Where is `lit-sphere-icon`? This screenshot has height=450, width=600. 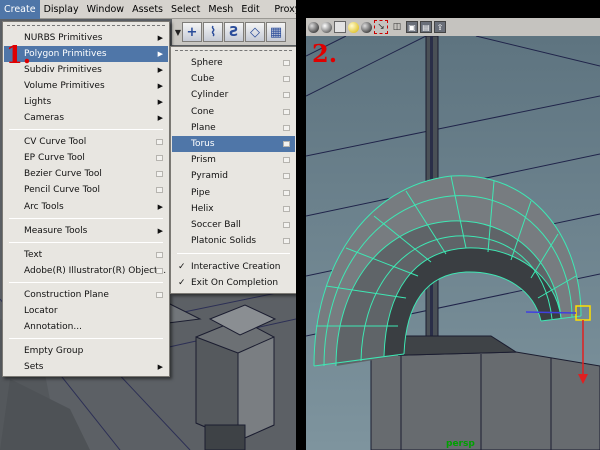 lit-sphere-icon is located at coordinates (326, 27).